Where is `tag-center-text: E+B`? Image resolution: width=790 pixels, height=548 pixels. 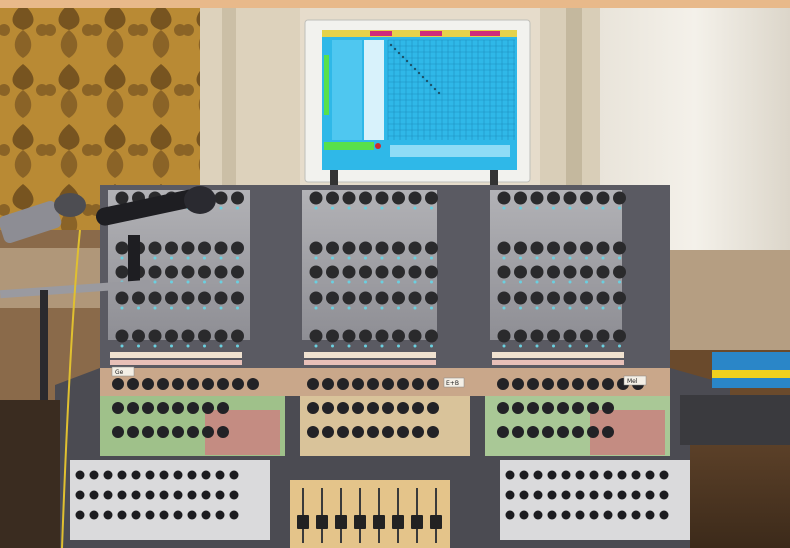 tag-center-text: E+B is located at coordinates (452, 383).